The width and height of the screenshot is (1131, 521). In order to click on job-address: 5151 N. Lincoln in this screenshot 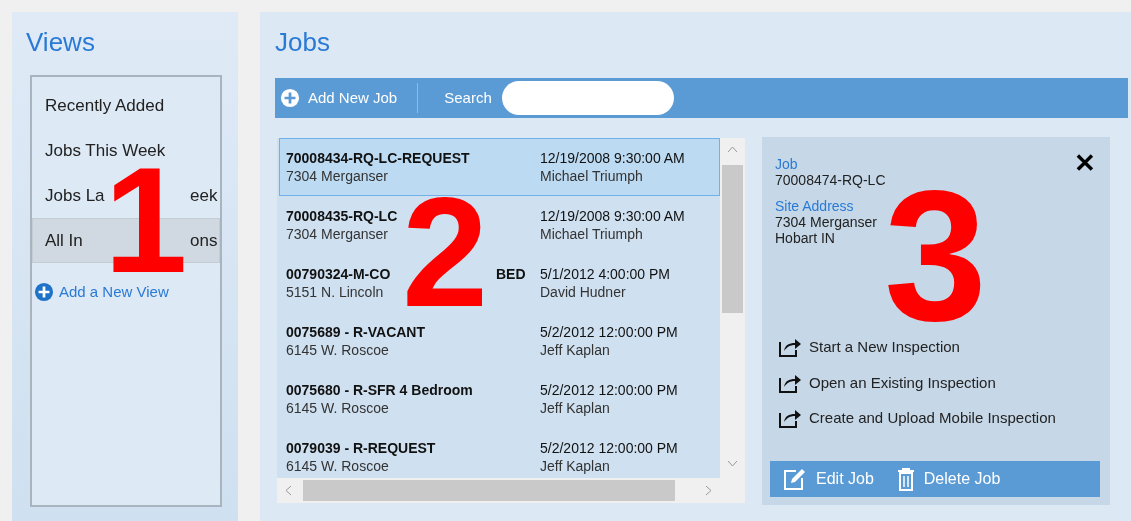, I will do `click(335, 292)`.